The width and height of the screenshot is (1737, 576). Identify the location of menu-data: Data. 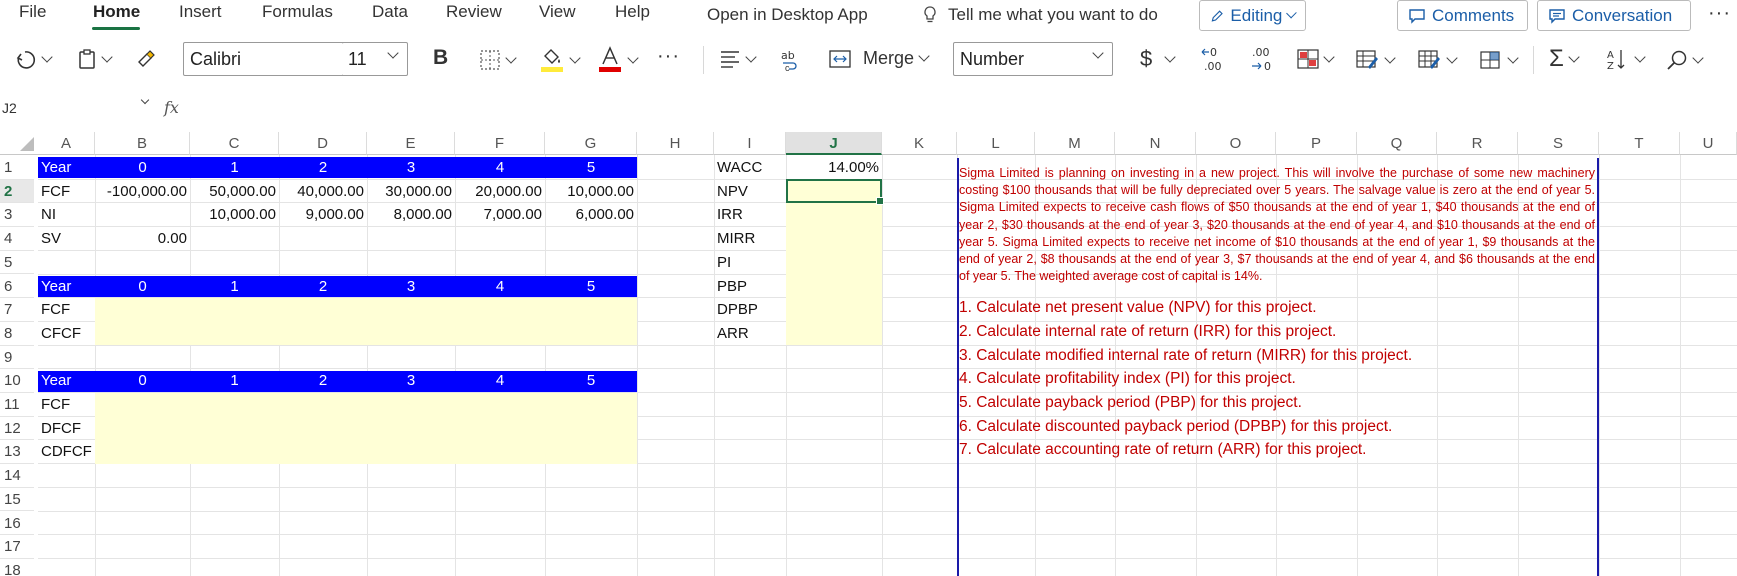
(390, 12).